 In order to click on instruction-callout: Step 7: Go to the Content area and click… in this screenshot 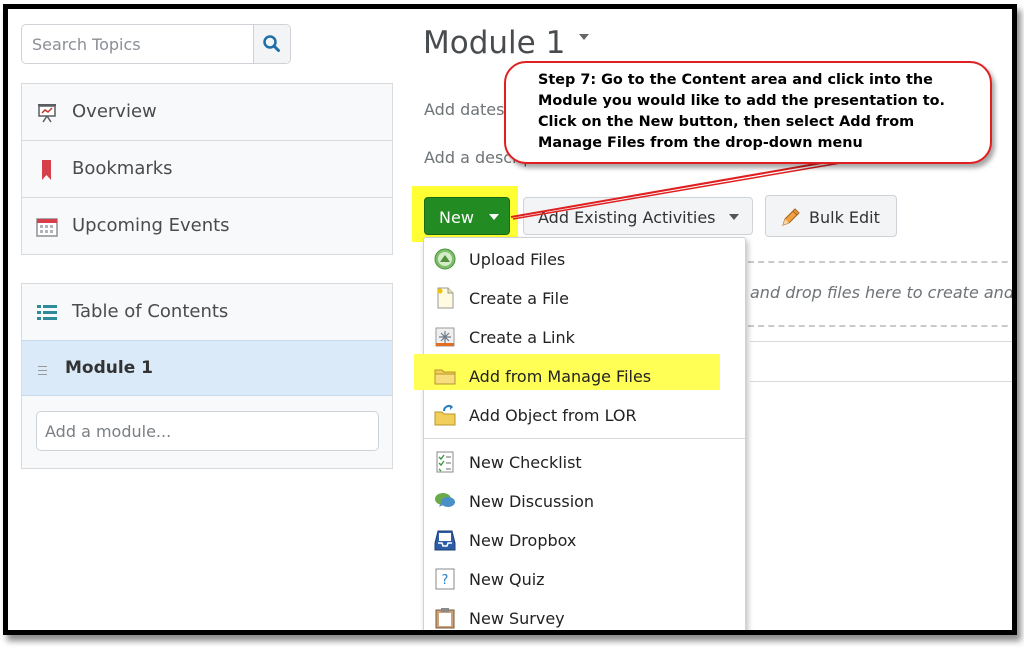, I will do `click(748, 112)`.